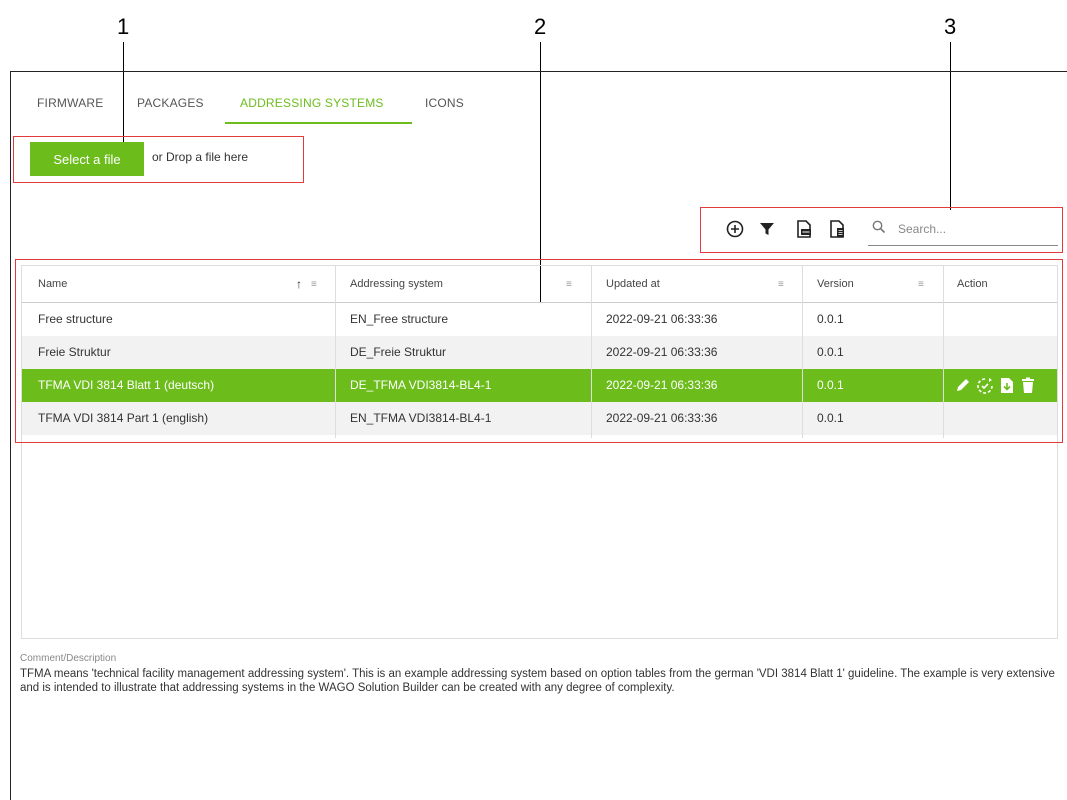 The image size is (1067, 800). What do you see at coordinates (68, 658) in the screenshot?
I see `comment-label: Comment/Description` at bounding box center [68, 658].